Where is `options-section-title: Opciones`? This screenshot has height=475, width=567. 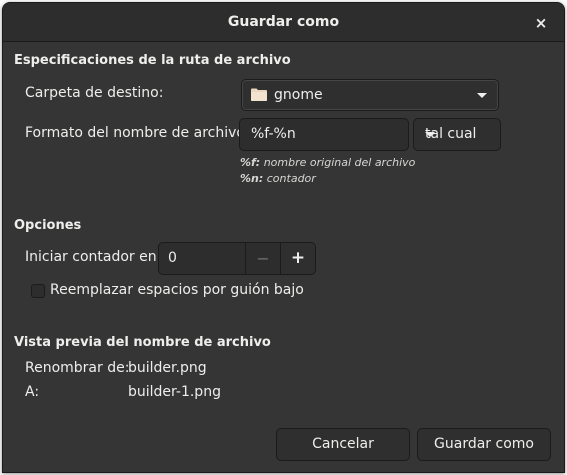
options-section-title: Opciones is located at coordinates (48, 225).